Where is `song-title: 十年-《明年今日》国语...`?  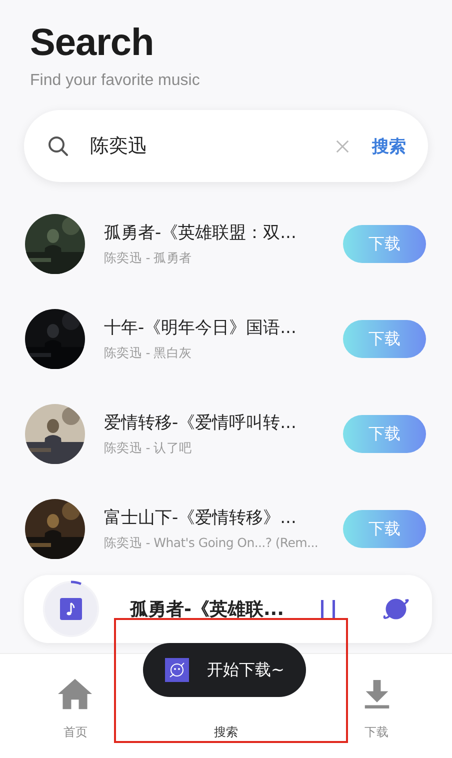 song-title: 十年-《明年今日》国语... is located at coordinates (201, 328).